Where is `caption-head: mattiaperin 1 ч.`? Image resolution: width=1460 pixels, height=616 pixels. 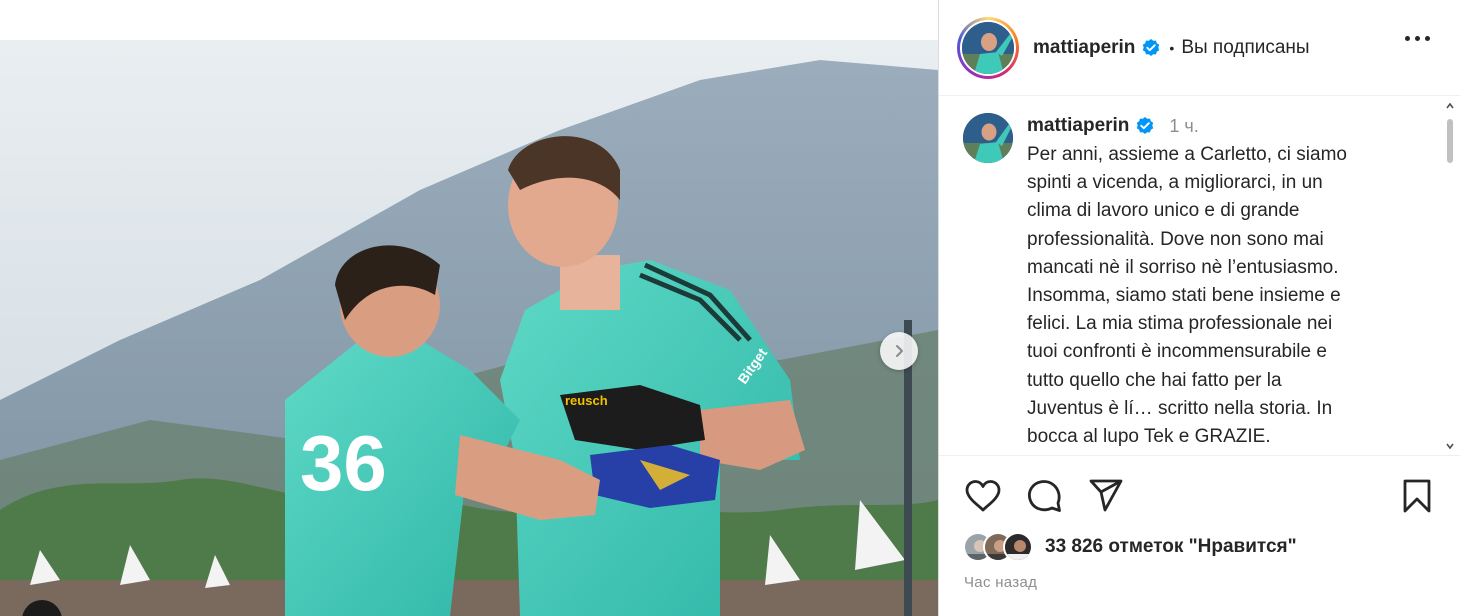 caption-head: mattiaperin 1 ч. is located at coordinates (1207, 126).